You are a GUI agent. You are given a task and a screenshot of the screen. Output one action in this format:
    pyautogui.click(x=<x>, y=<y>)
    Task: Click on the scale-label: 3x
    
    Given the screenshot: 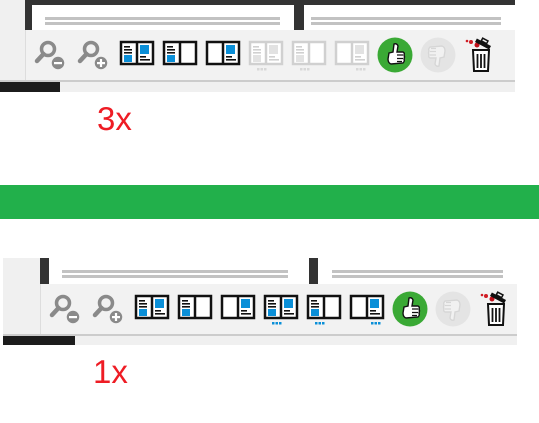 What is the action you would take?
    pyautogui.click(x=114, y=119)
    